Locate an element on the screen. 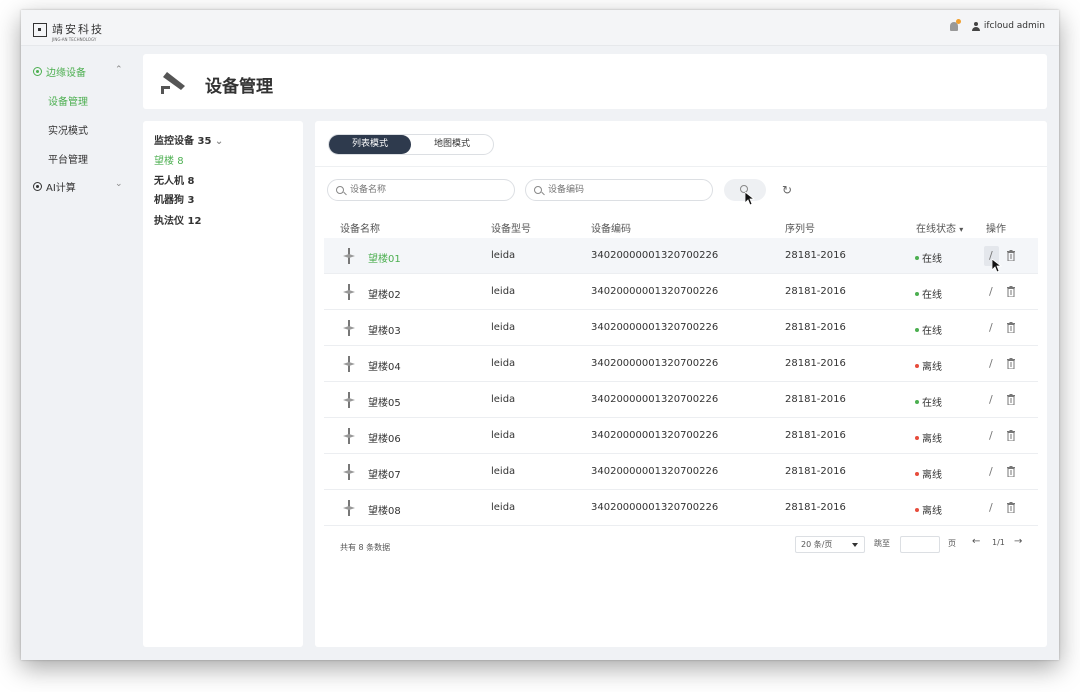  device-name: 望楼01 is located at coordinates (384, 257).